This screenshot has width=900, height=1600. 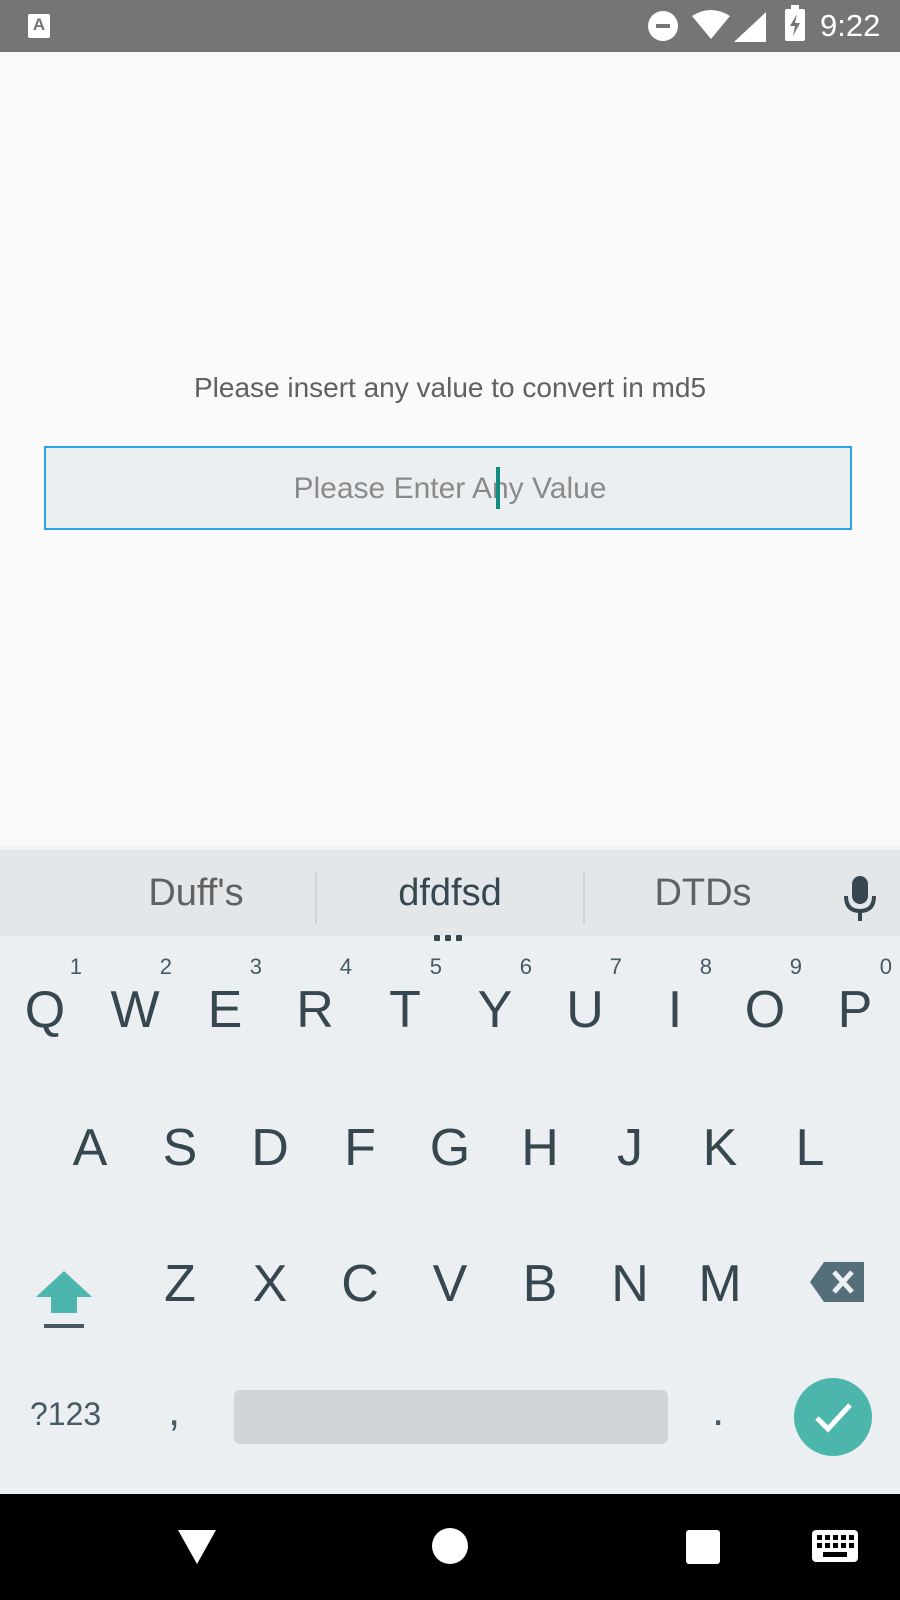 What do you see at coordinates (711, 24) in the screenshot?
I see `wifi-icon` at bounding box center [711, 24].